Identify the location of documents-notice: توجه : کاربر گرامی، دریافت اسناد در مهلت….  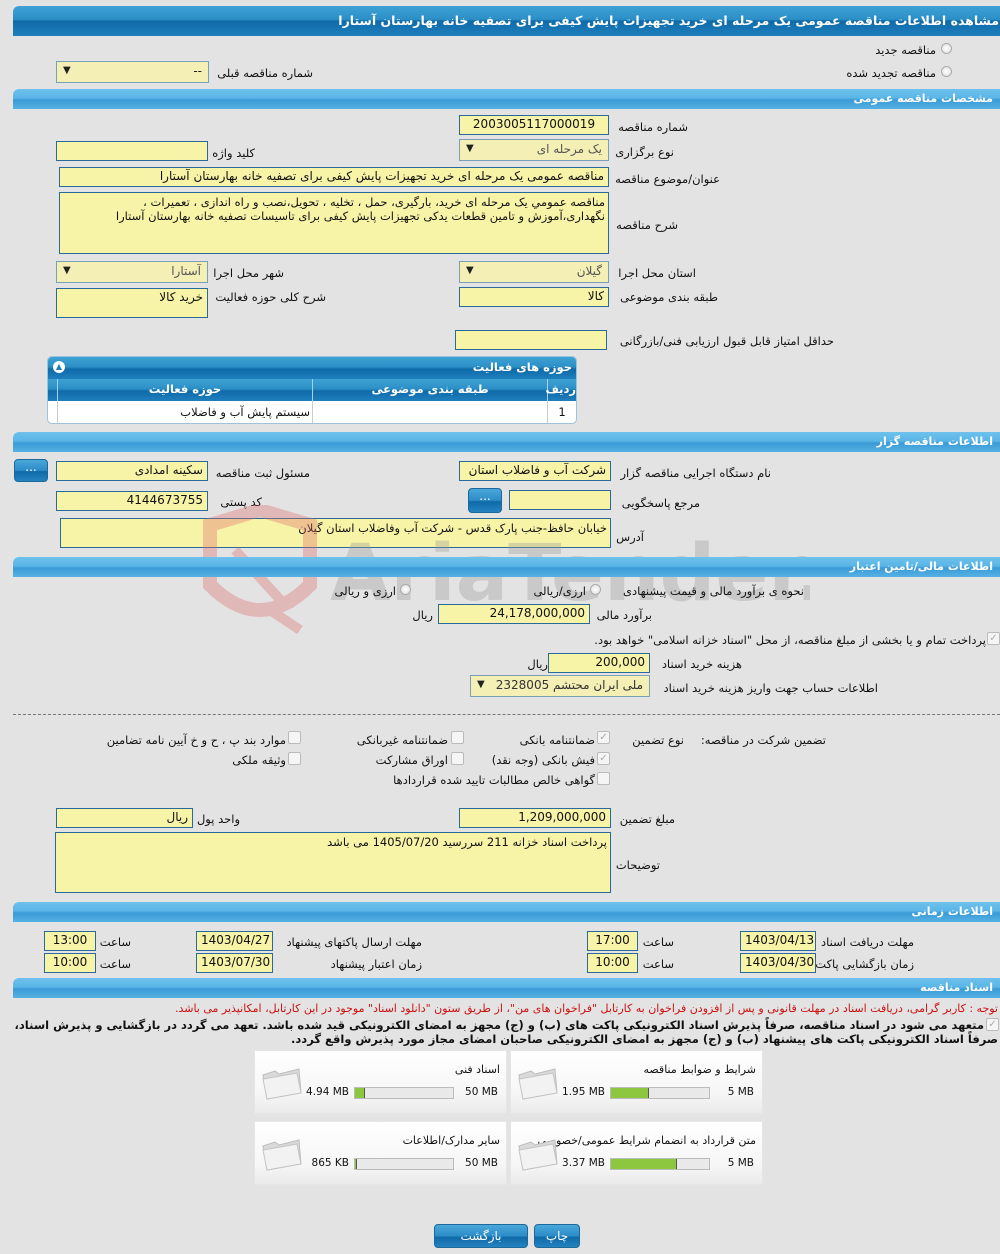
(586, 1008).